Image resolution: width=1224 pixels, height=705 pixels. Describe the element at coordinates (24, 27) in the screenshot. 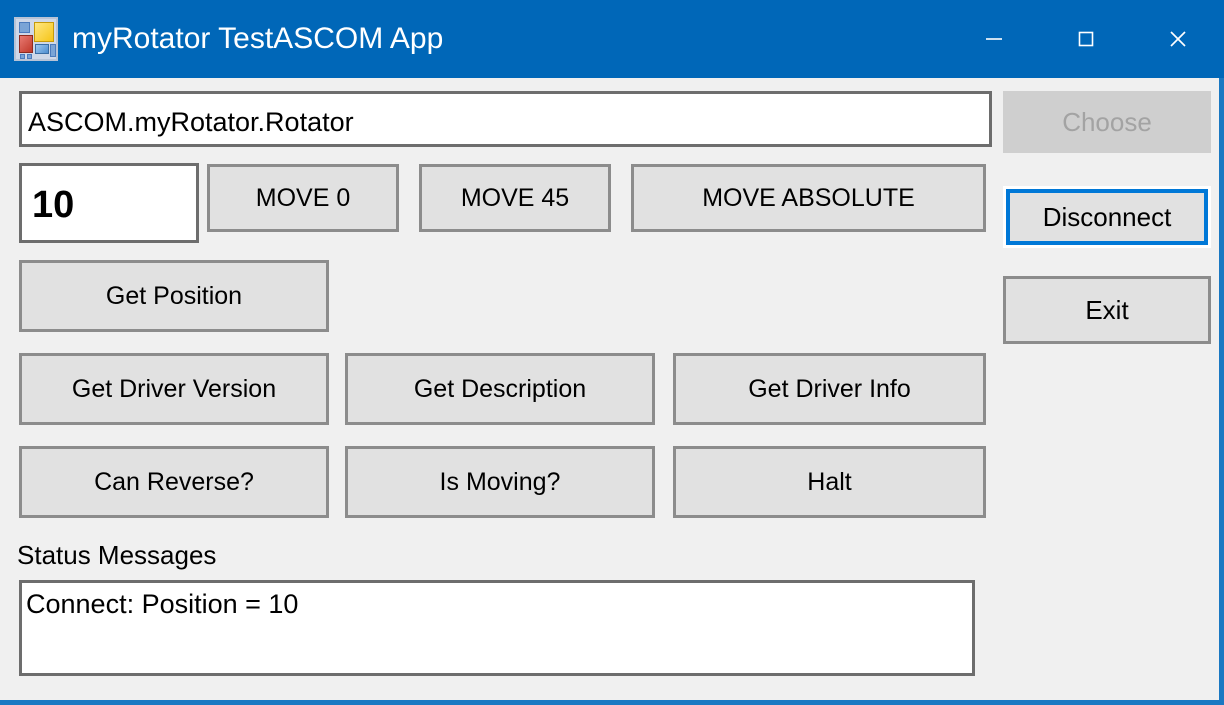

I see `icon-square-blue-top-left` at that location.